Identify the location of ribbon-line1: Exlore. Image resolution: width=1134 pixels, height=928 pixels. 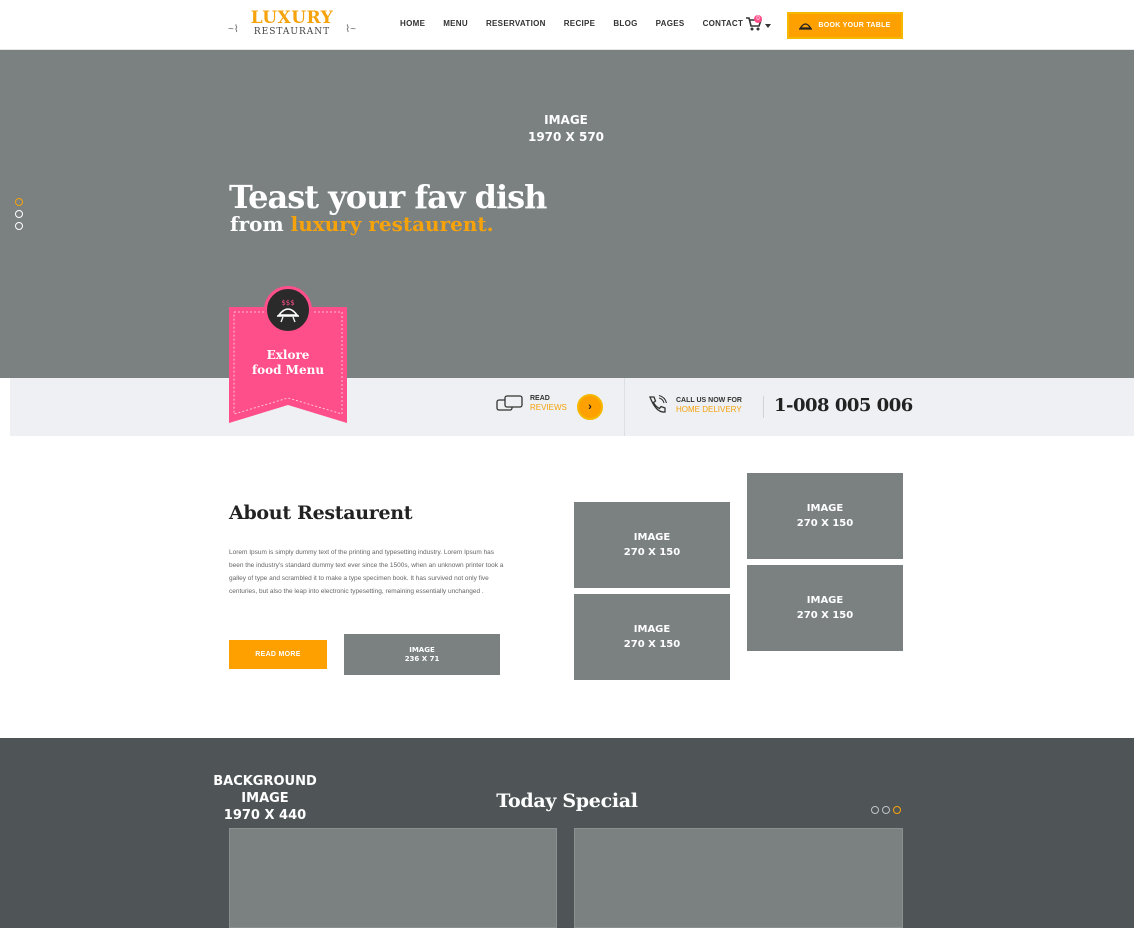
(288, 355).